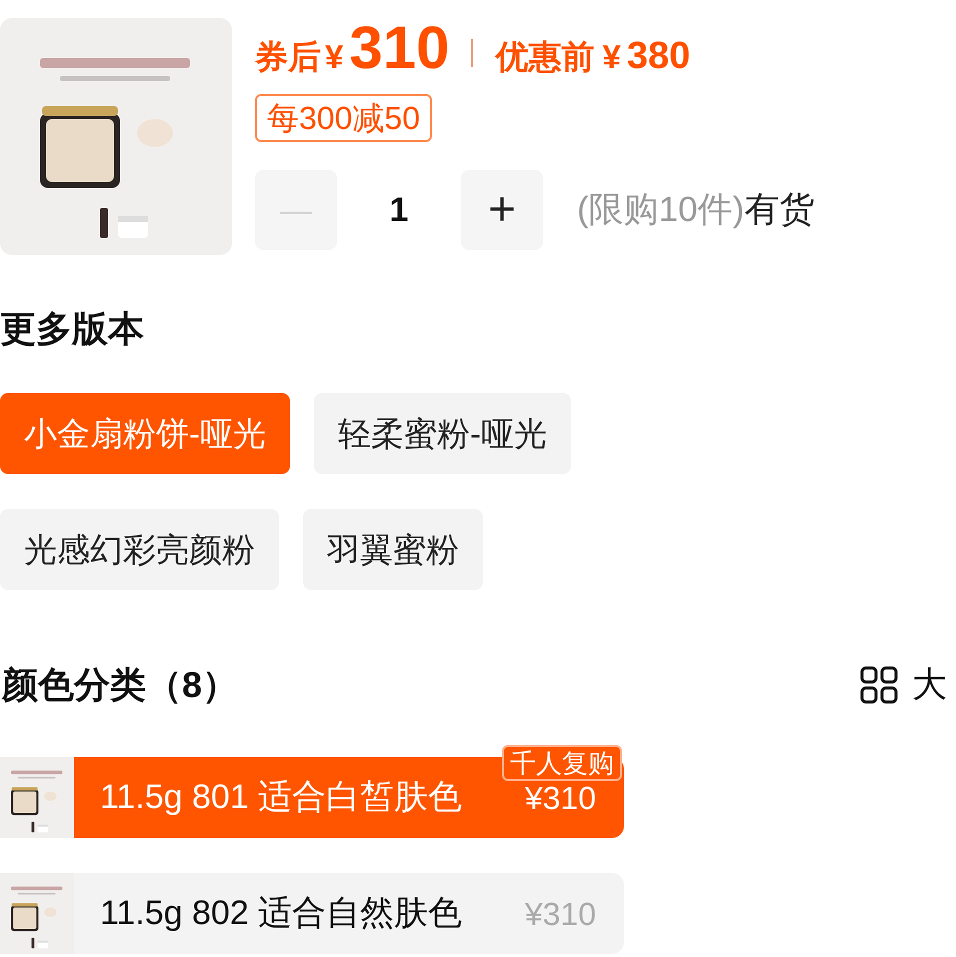  Describe the element at coordinates (119, 685) in the screenshot. I see `section-title: 颜色分类（8）` at that location.